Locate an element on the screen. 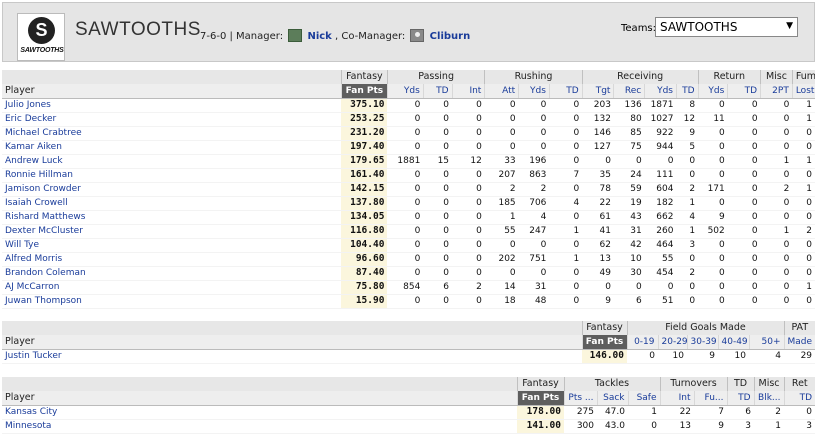 The image size is (817, 442). player-name-link: Rishard Matthews is located at coordinates (172, 217).